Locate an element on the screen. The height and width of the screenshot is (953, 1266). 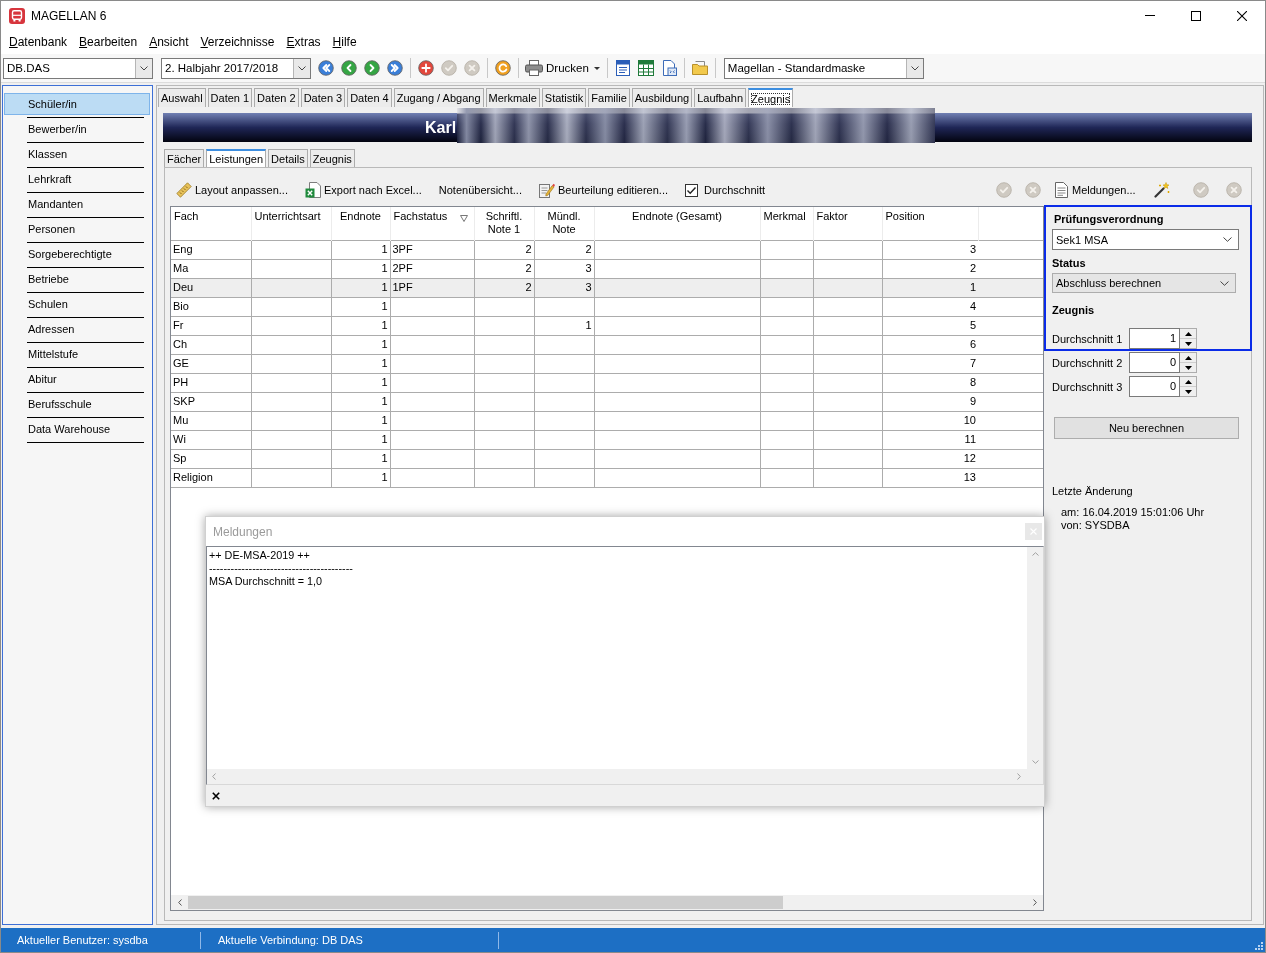
menu-item: Hilfe is located at coordinates (344, 42).